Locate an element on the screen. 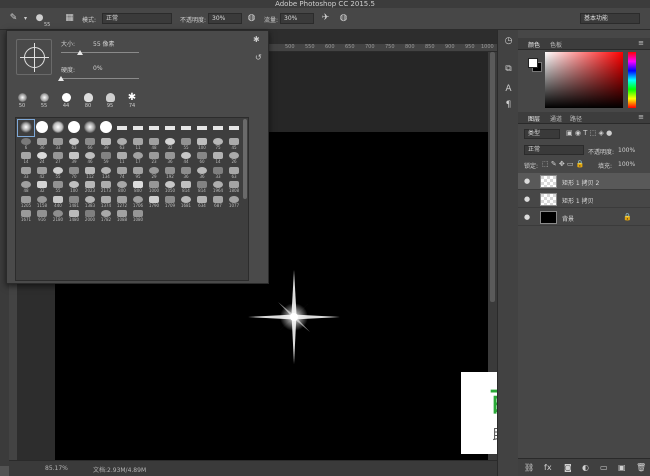 The image size is (650, 476). recent-brush: 44 is located at coordinates (66, 101).